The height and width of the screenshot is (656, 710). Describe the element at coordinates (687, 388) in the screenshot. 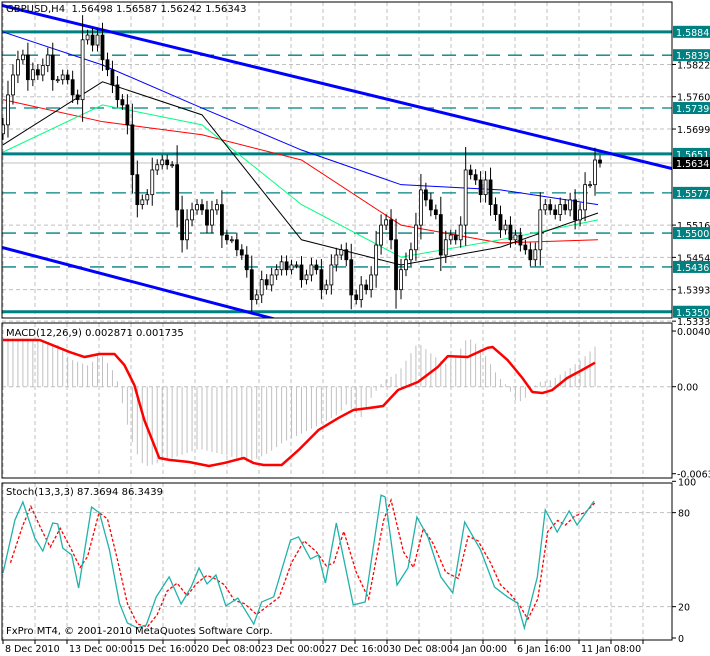

I see `macd-tick-label: 0.00` at that location.